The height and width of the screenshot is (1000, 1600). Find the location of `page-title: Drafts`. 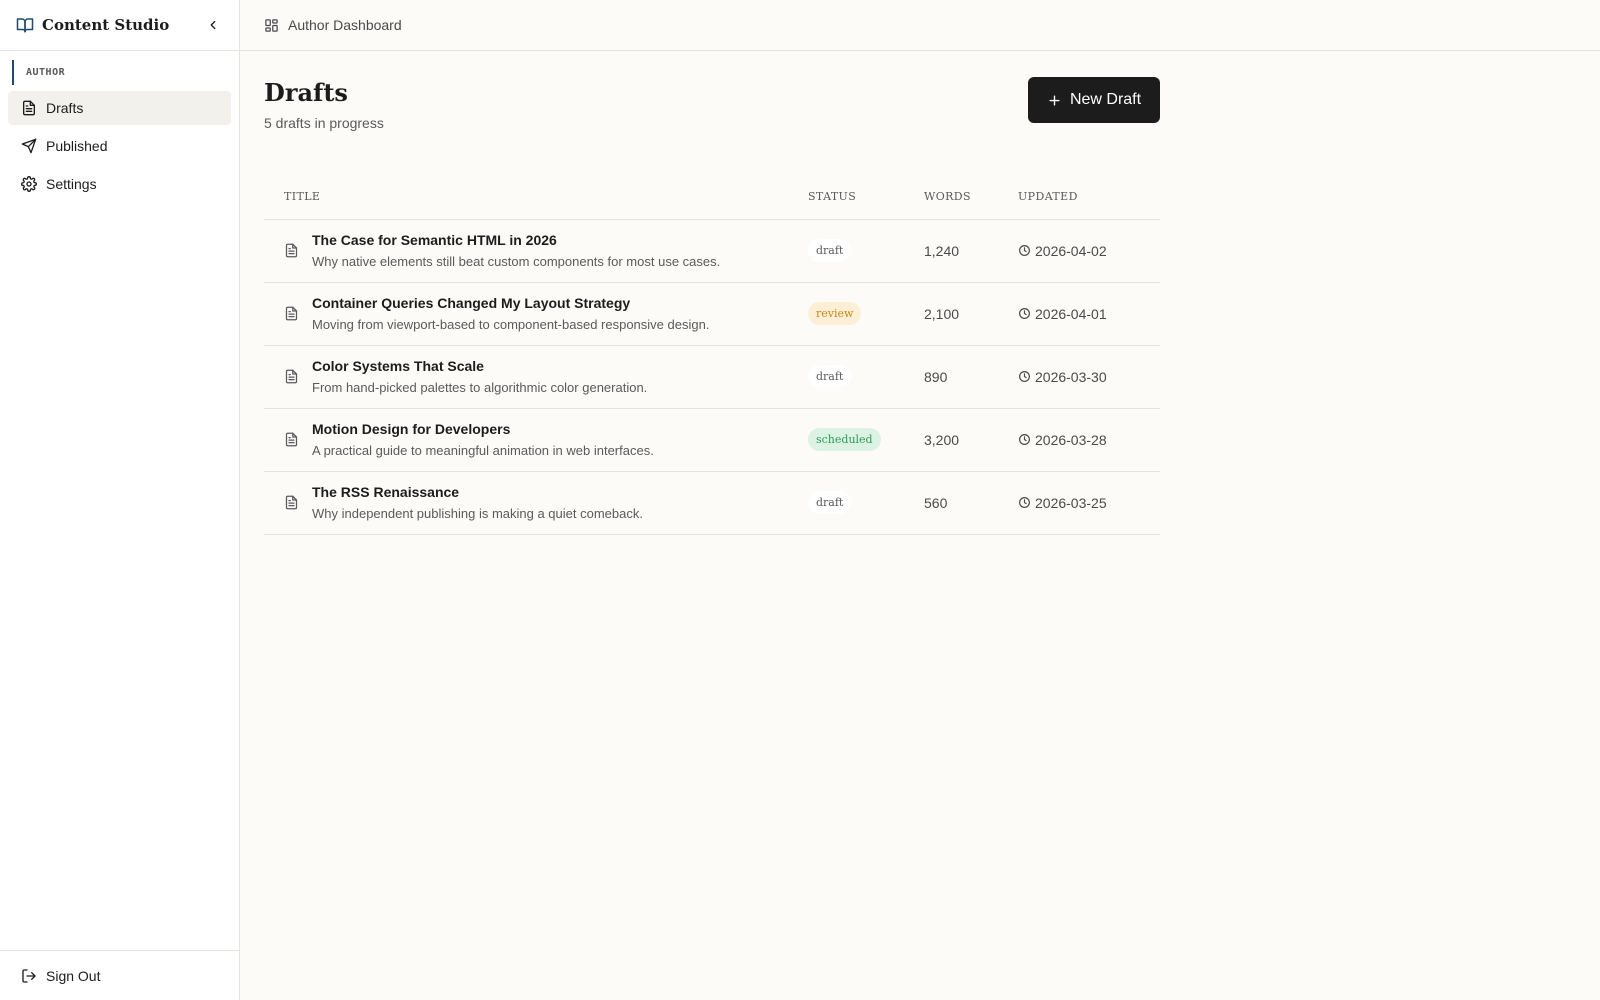

page-title: Drafts is located at coordinates (306, 92).